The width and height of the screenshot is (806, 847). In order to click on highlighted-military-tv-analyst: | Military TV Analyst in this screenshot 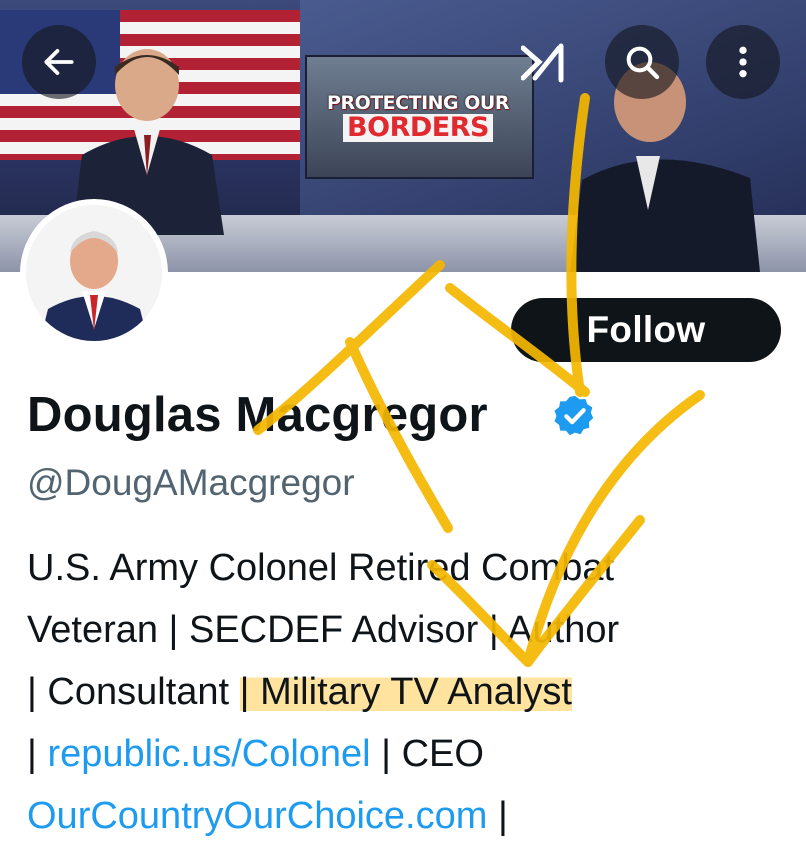, I will do `click(405, 692)`.